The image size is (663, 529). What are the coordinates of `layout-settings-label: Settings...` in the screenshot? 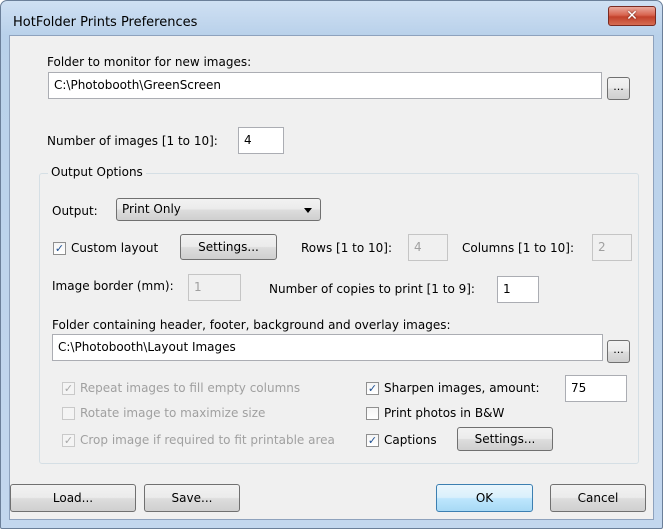 It's located at (228, 247).